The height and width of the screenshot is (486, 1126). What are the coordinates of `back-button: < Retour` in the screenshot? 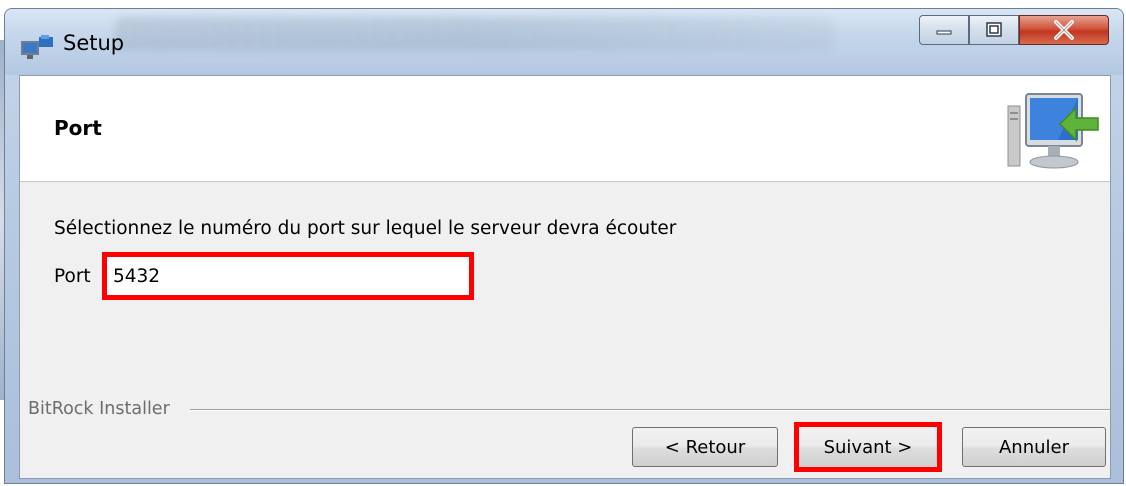 It's located at (705, 447).